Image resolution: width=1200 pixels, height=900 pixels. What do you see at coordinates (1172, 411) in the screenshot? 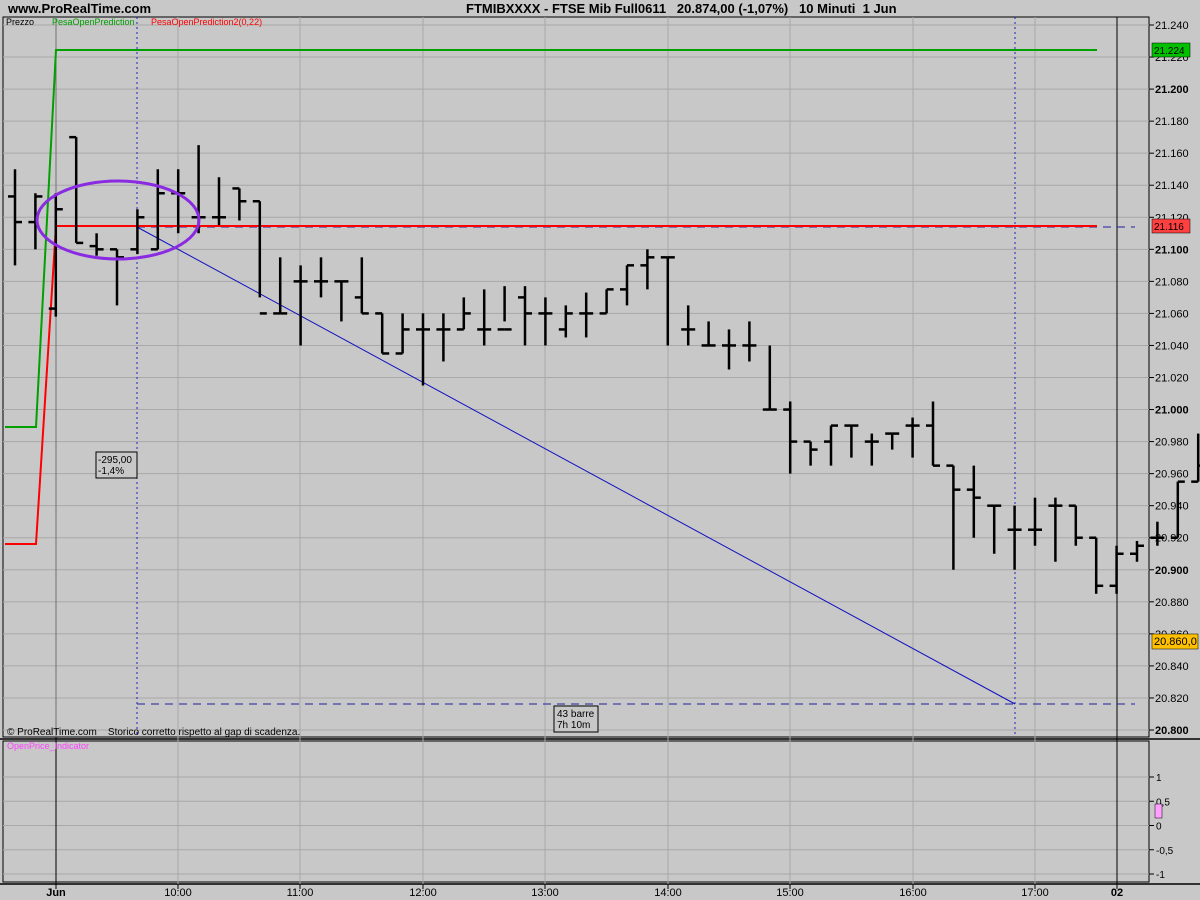
I see `price-tick-label: 21.000` at bounding box center [1172, 411].